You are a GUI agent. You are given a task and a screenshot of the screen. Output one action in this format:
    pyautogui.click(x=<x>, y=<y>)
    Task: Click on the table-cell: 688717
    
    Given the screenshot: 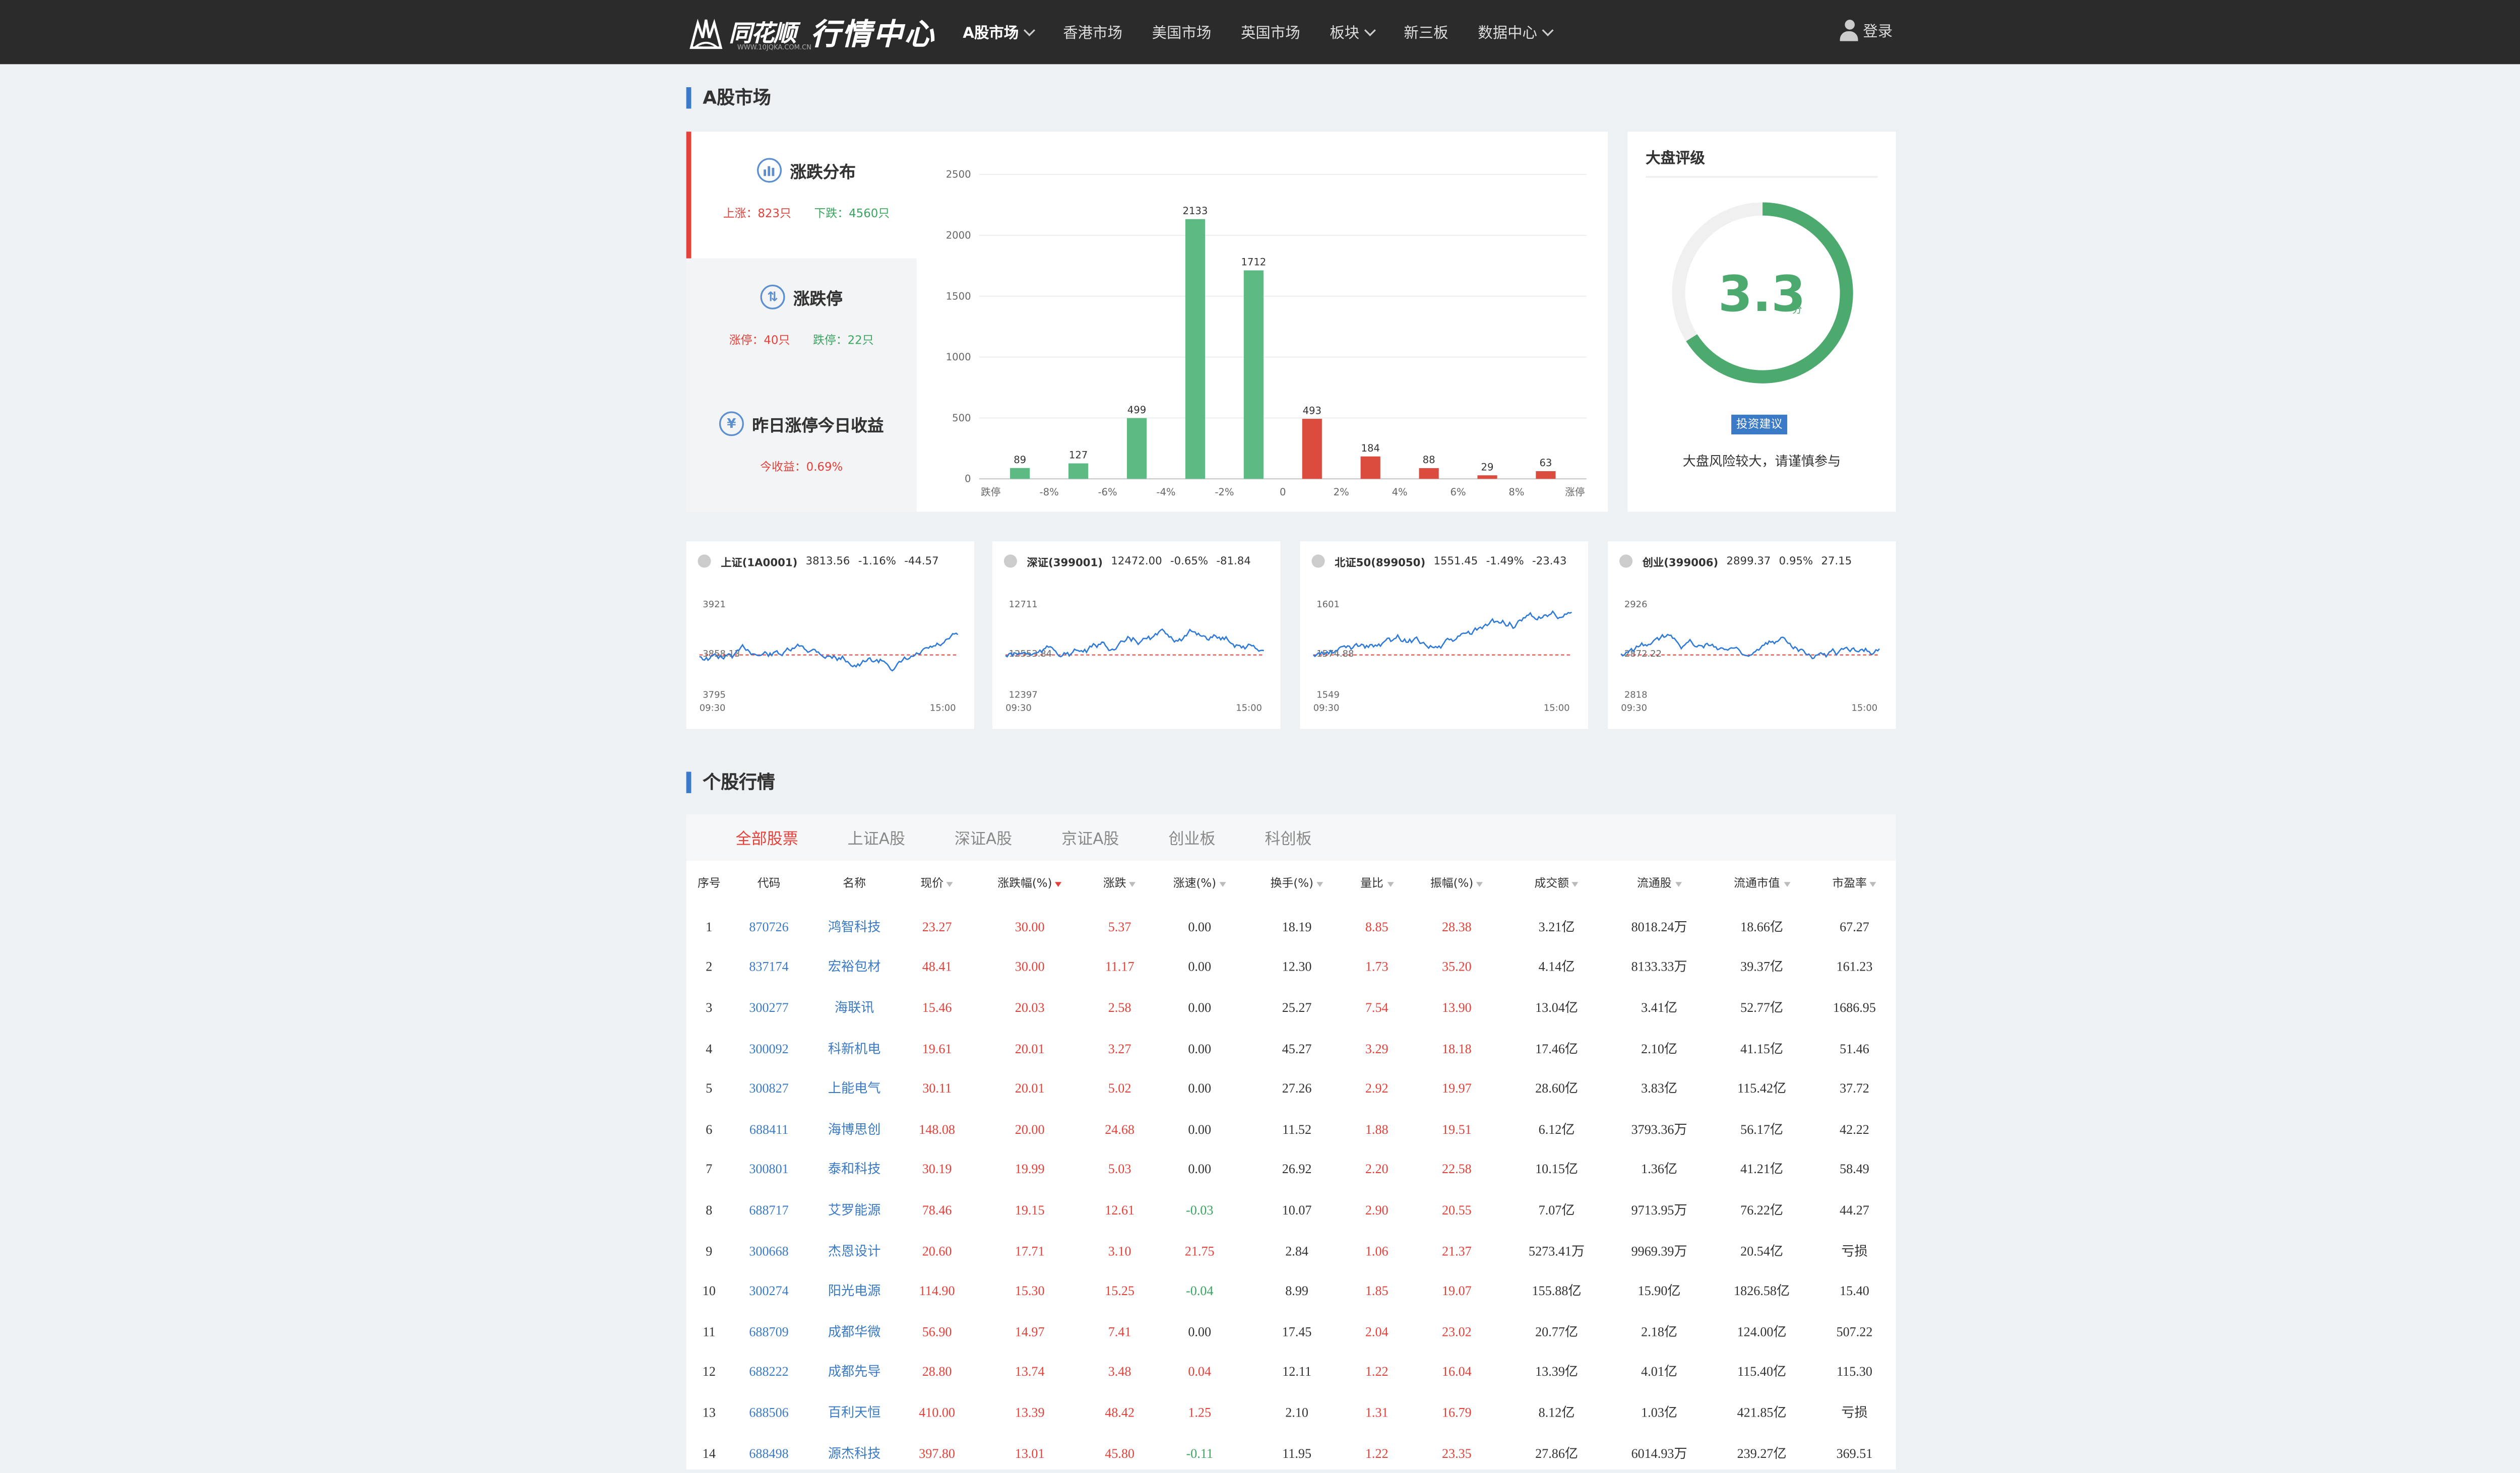 What is the action you would take?
    pyautogui.click(x=769, y=1210)
    